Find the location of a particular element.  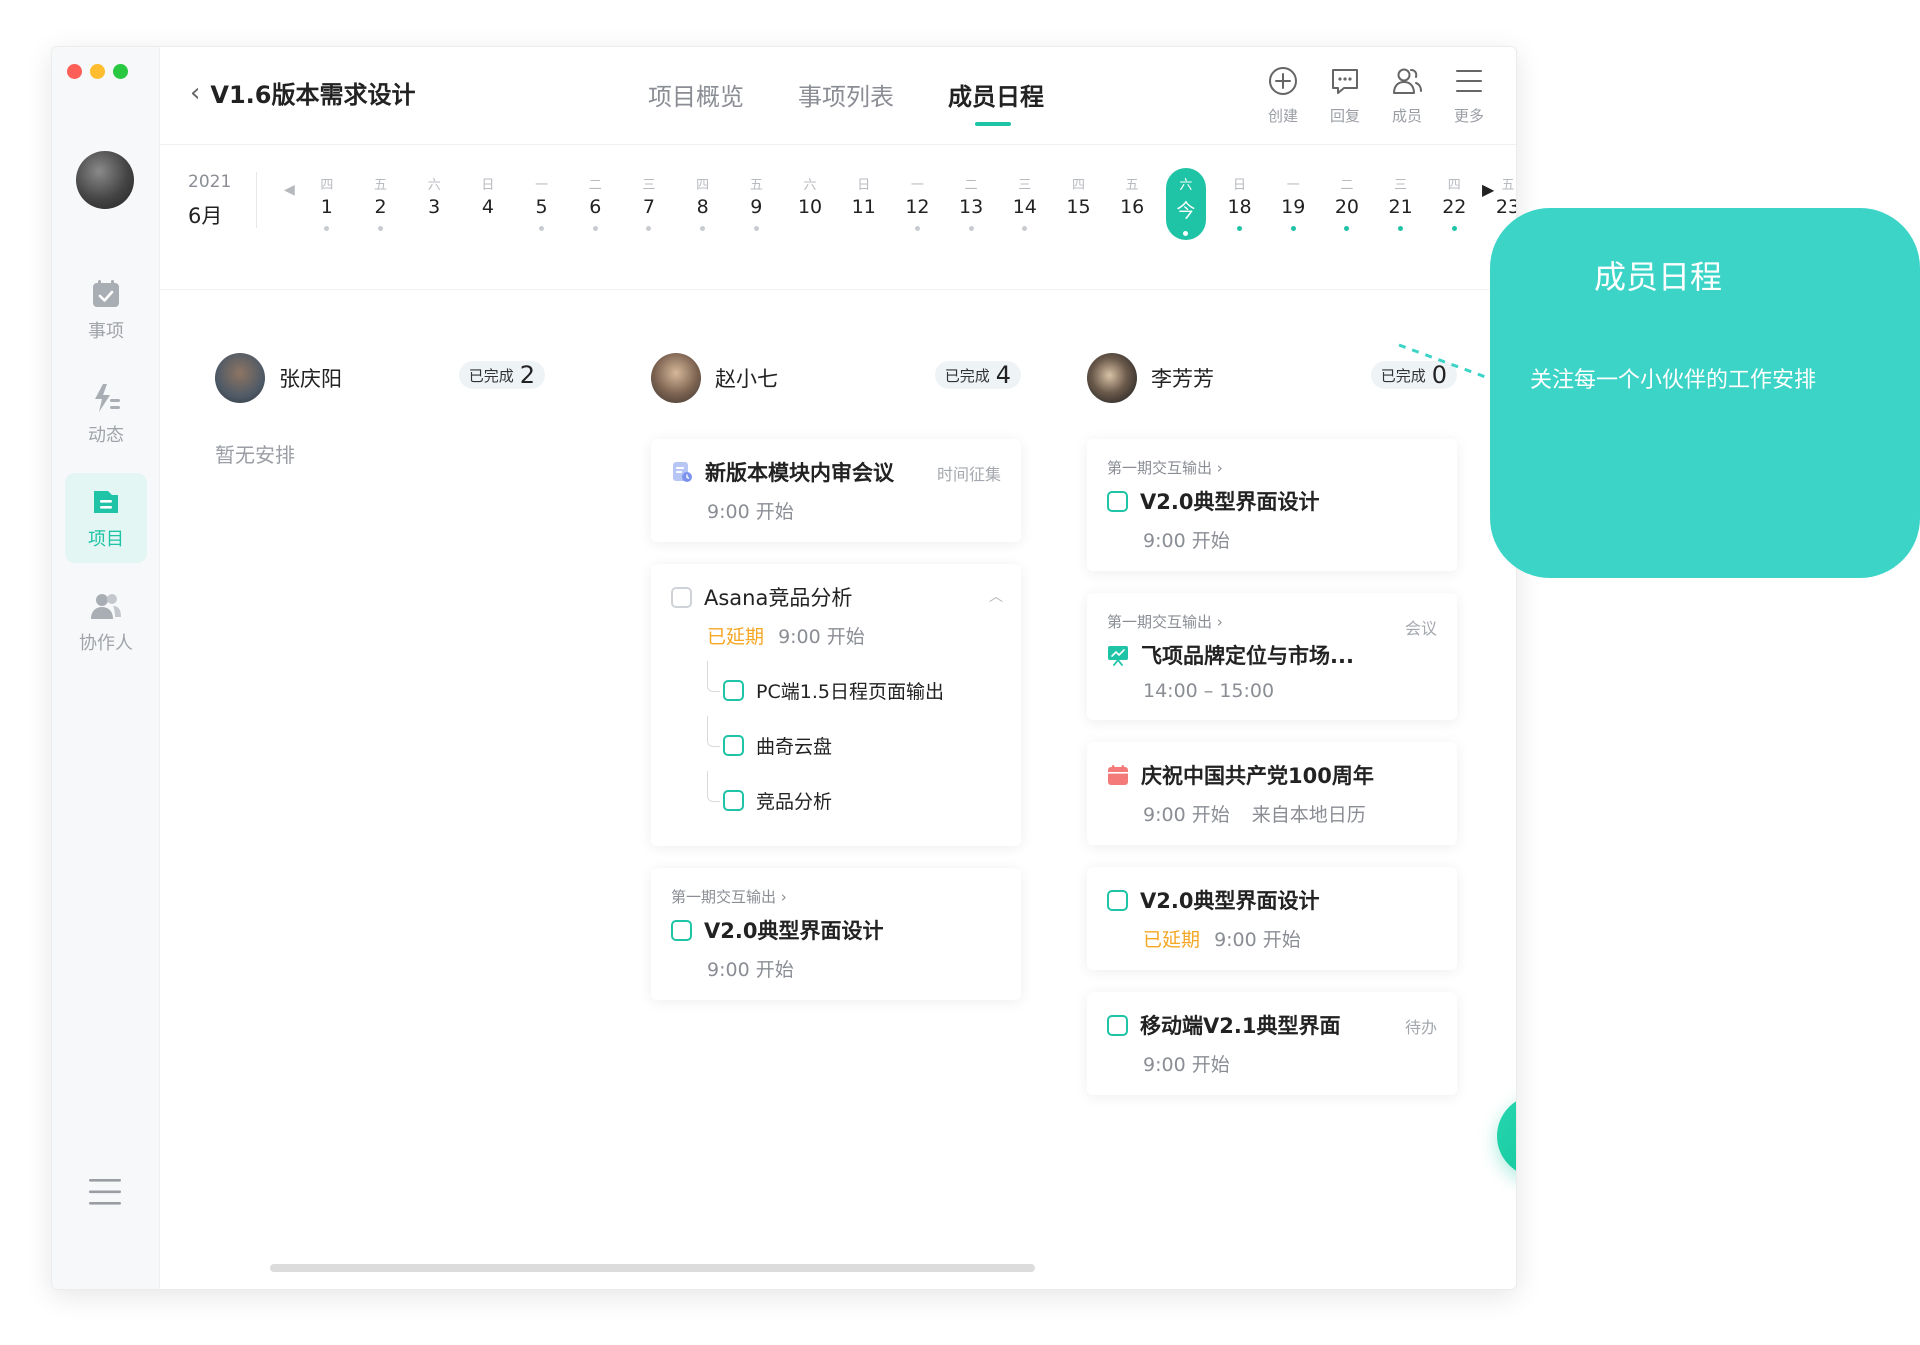

day-number: 12 is located at coordinates (917, 207).